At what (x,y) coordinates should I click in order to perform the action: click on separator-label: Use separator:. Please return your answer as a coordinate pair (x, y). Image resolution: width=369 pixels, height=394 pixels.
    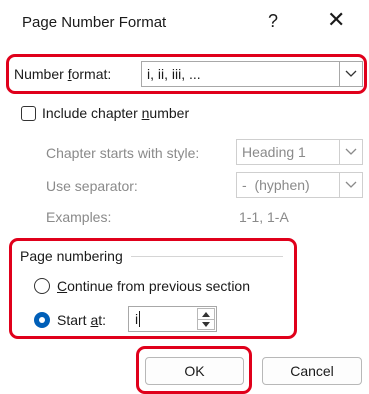
    Looking at the image, I should click on (92, 186).